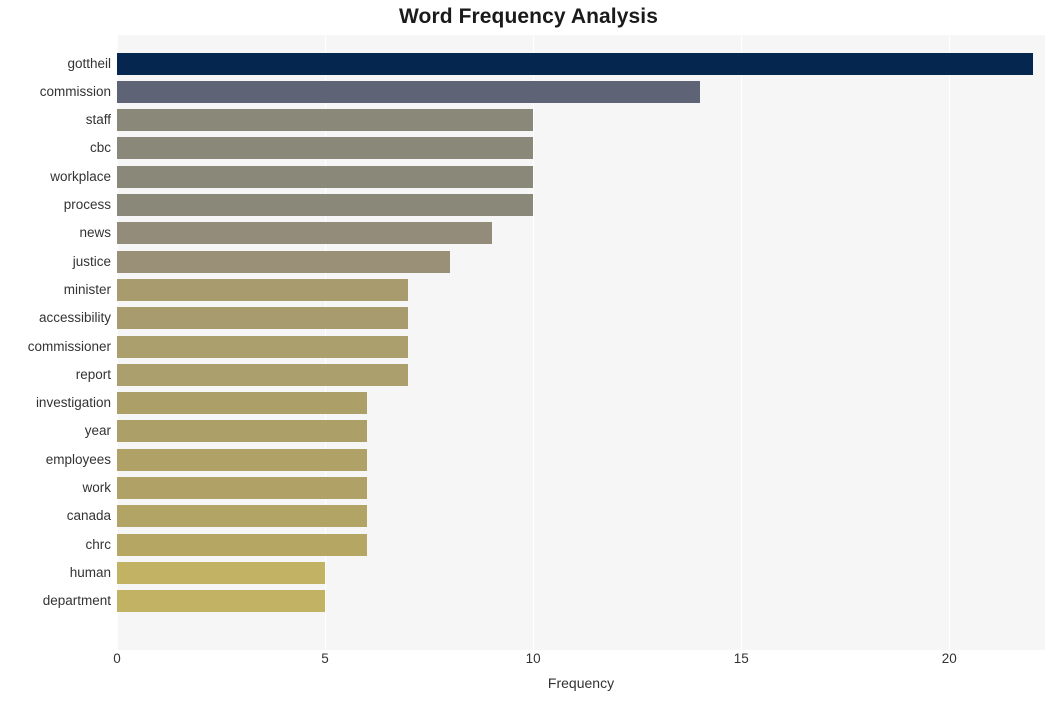 This screenshot has width=1057, height=701. I want to click on x-tick-label-20: 20, so click(949, 658).